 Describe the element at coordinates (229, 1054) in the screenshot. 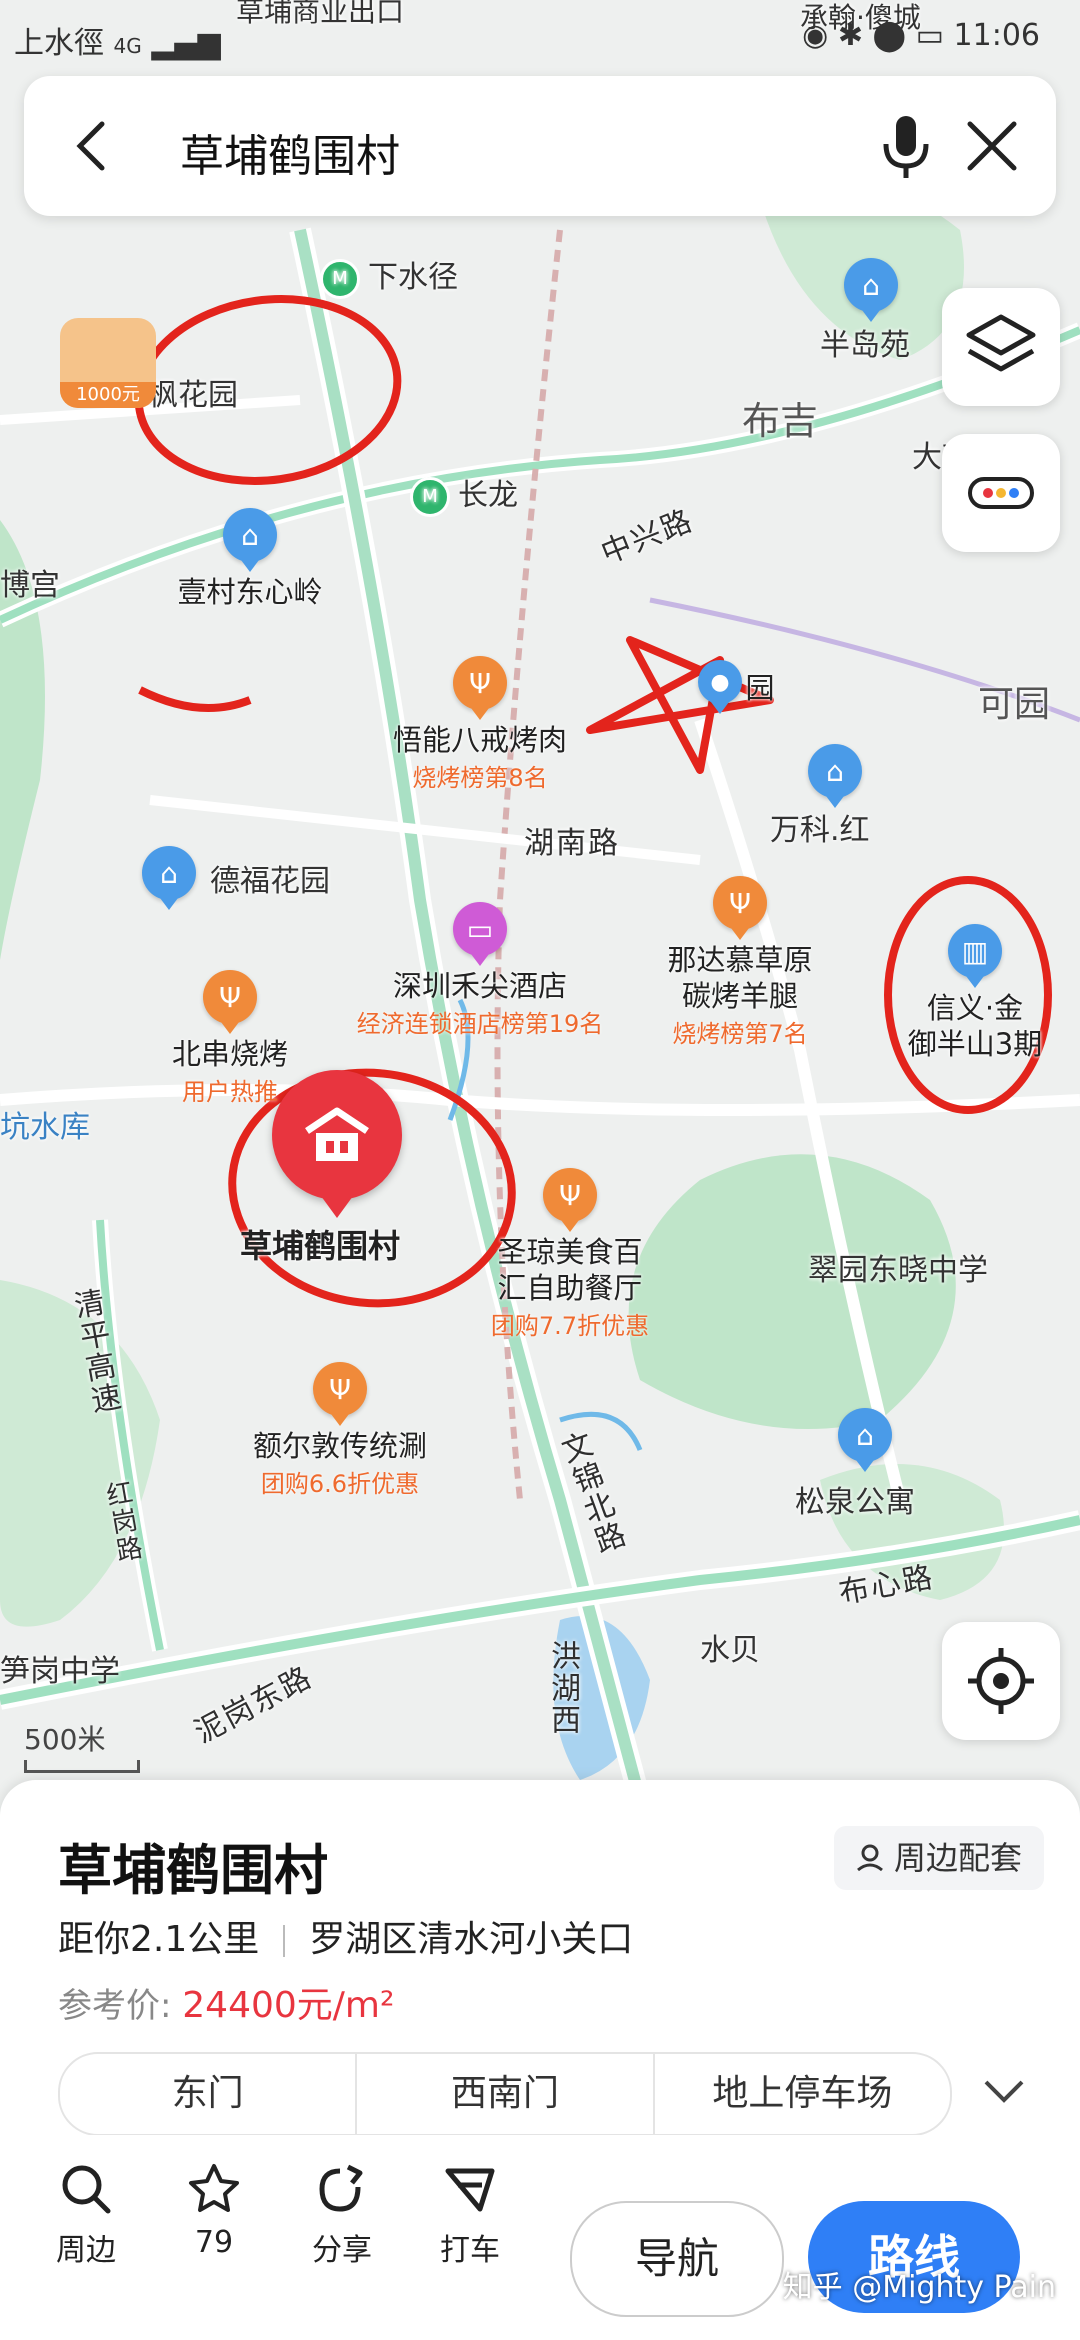

I see `poi-label: 北串烧烤` at that location.